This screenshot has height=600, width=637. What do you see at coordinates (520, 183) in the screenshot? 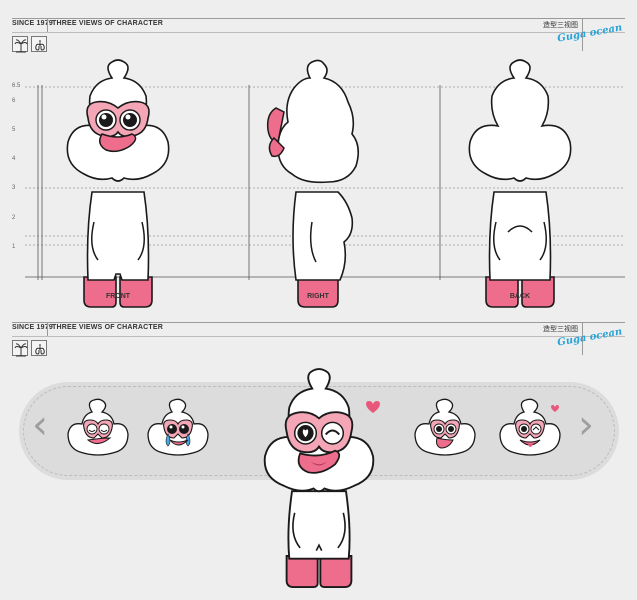
I see `character-back-view` at bounding box center [520, 183].